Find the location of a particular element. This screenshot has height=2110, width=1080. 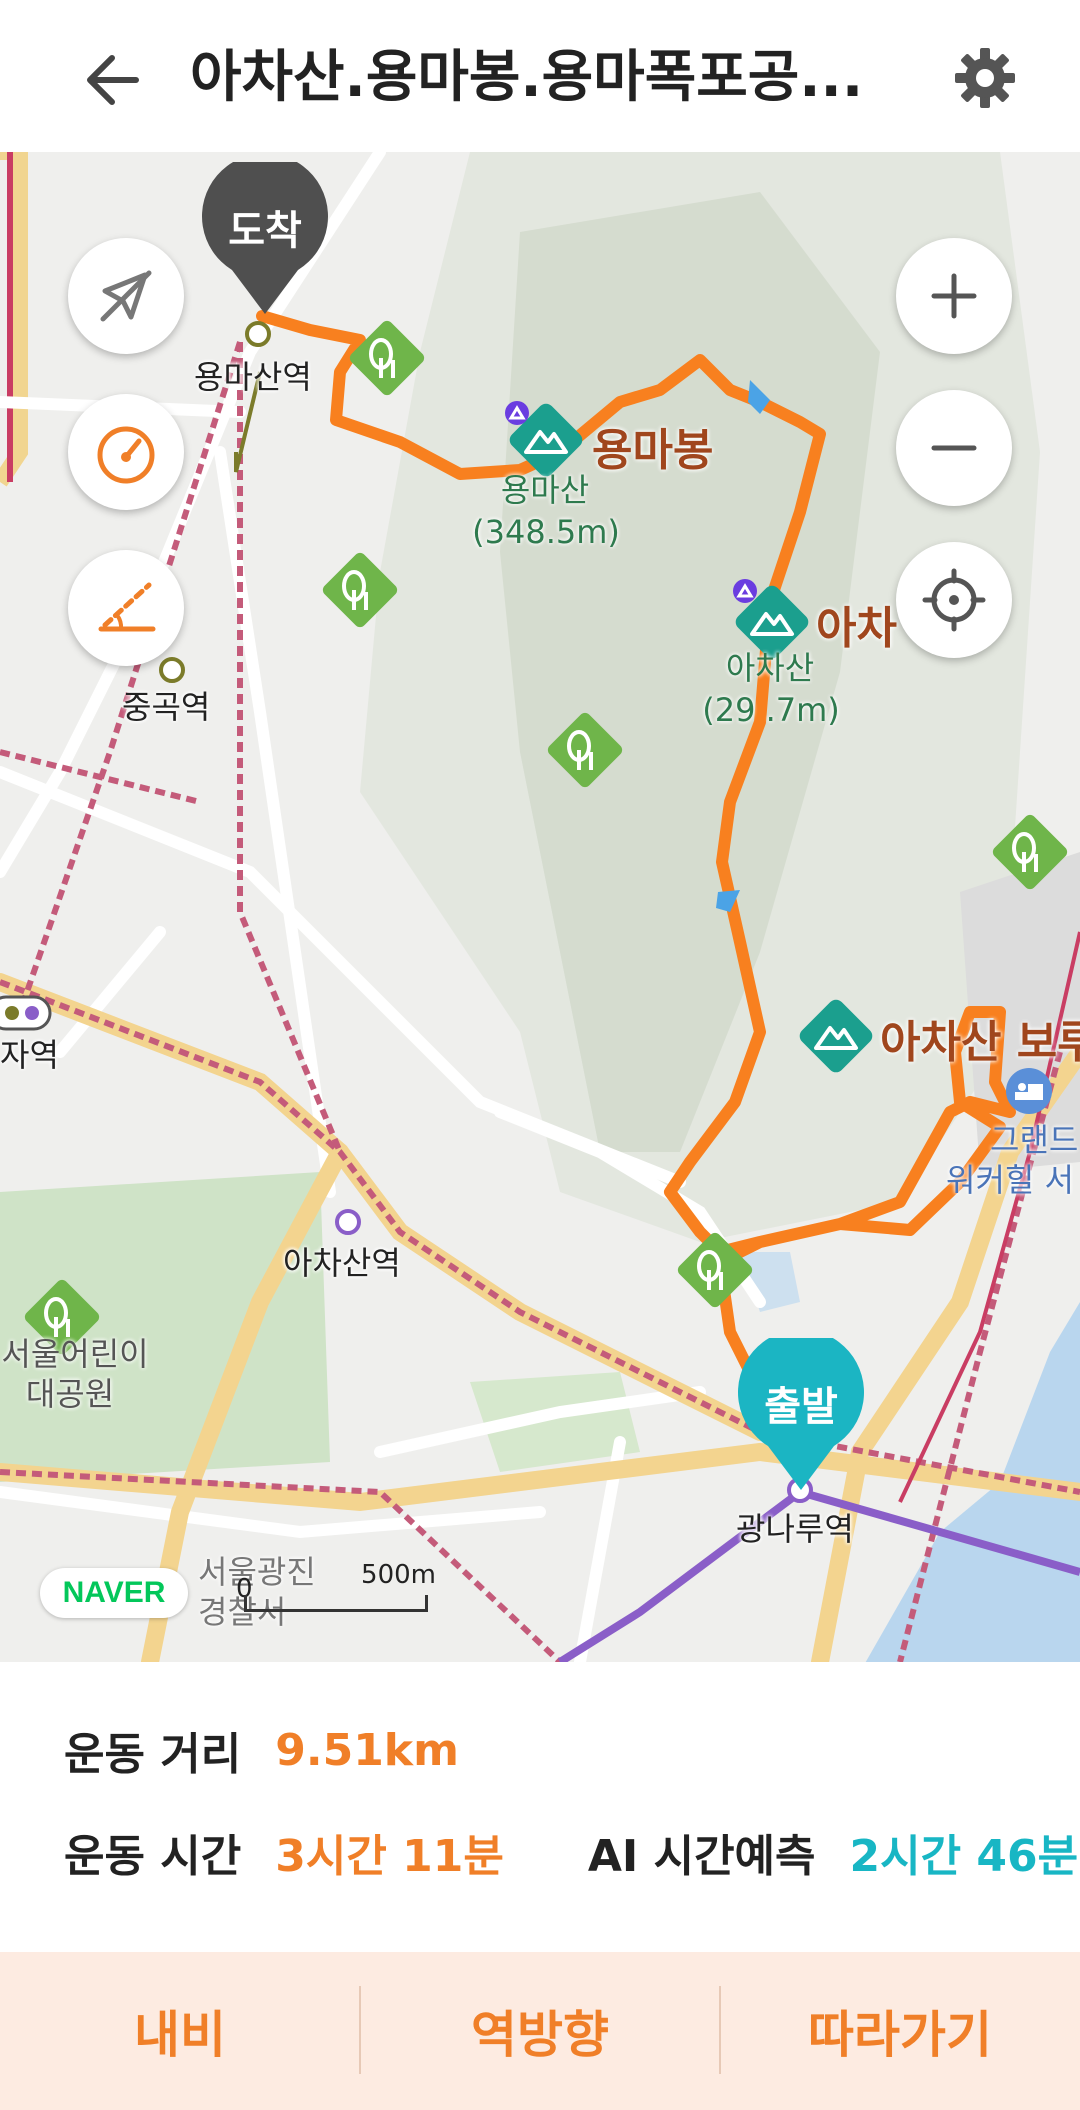

speedometer-icon is located at coordinates (126, 455).